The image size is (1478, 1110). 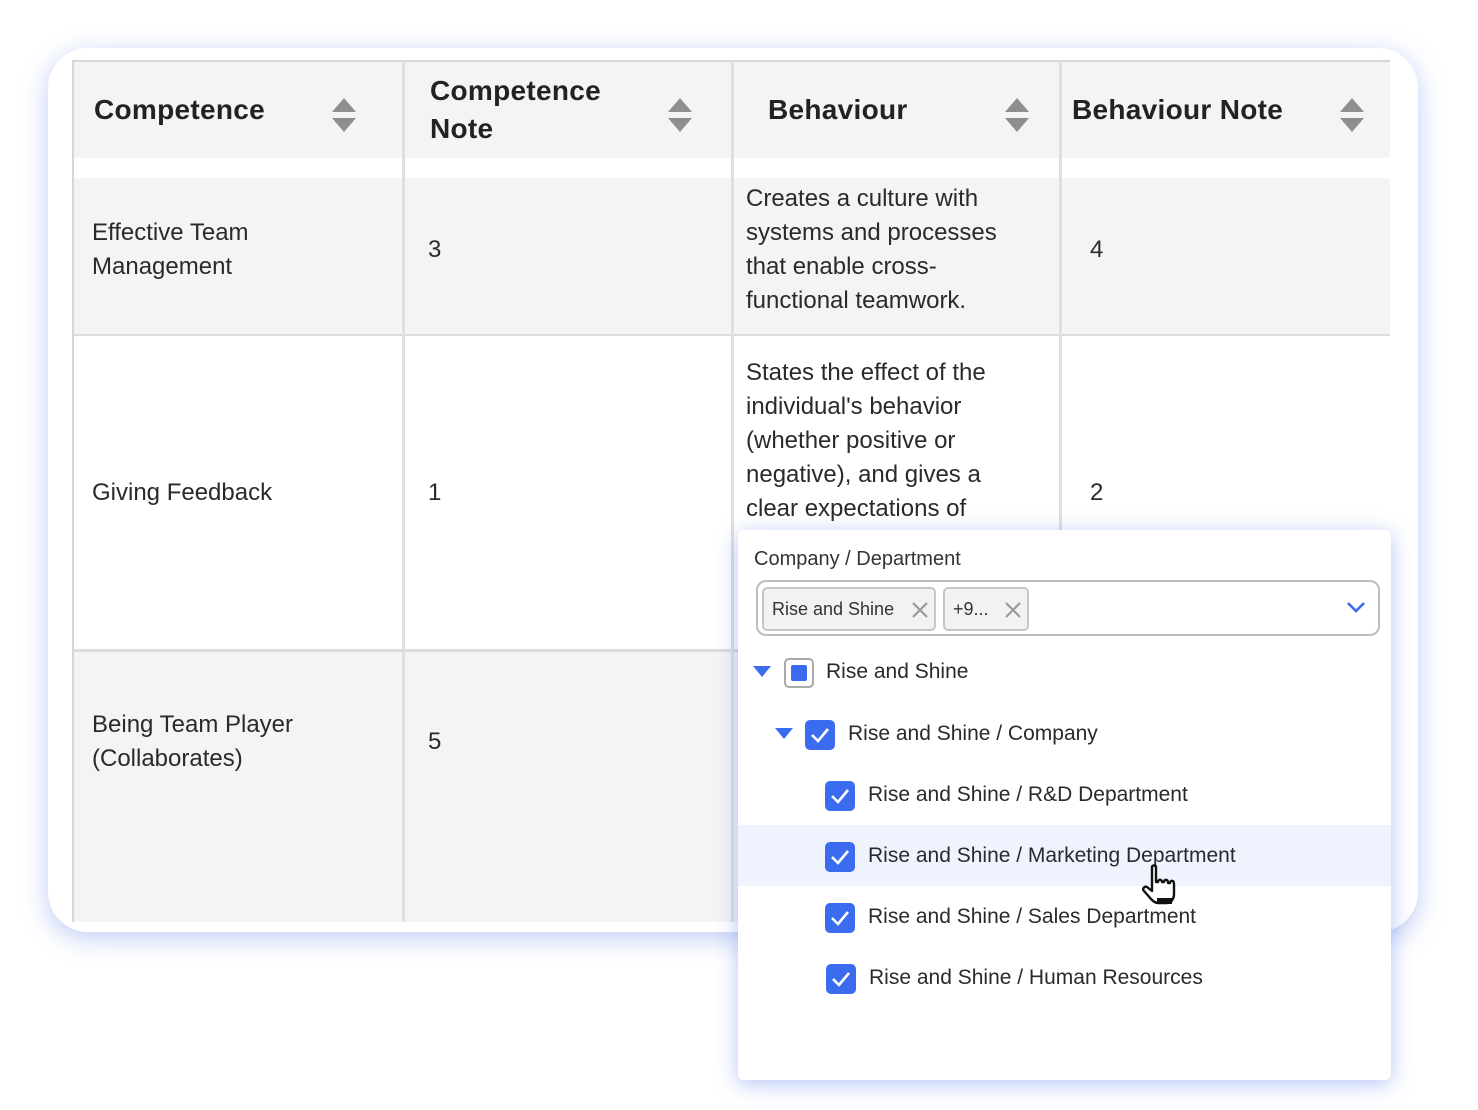 I want to click on column-header-label: Competence Note, so click(x=516, y=109).